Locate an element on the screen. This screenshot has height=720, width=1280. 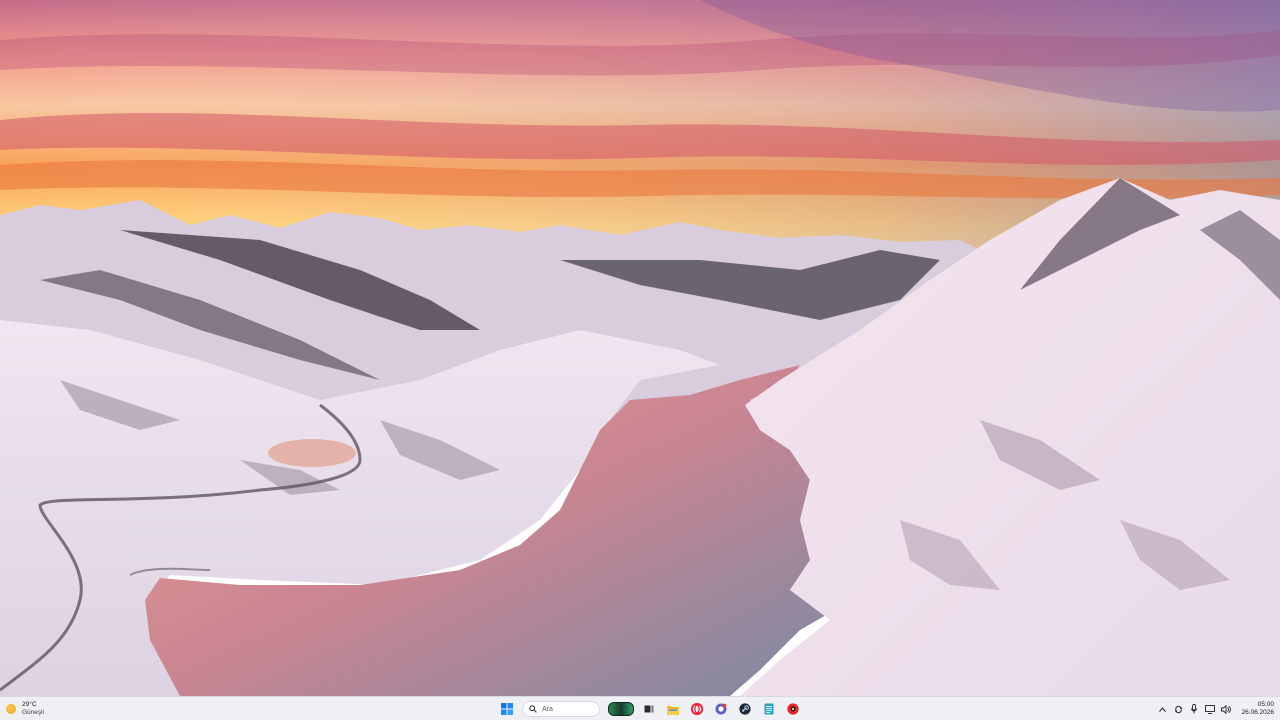
show-hidden-icons-button is located at coordinates (1162, 709).